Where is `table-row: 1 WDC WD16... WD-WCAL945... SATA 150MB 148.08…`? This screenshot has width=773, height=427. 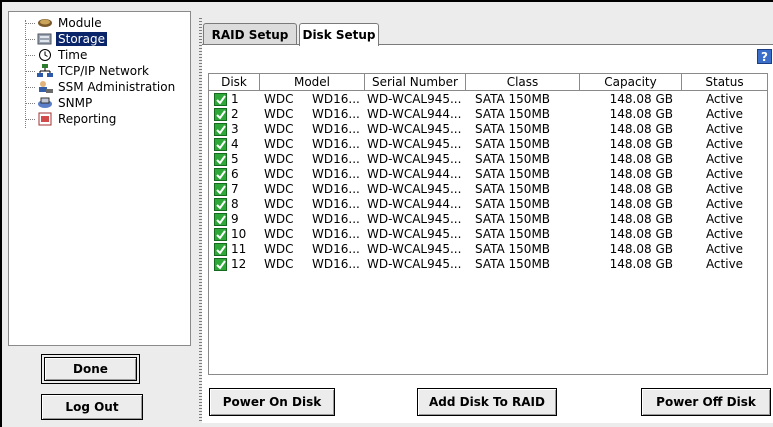 table-row: 1 WDC WD16... WD-WCAL945... SATA 150MB 148.08… is located at coordinates (488, 99).